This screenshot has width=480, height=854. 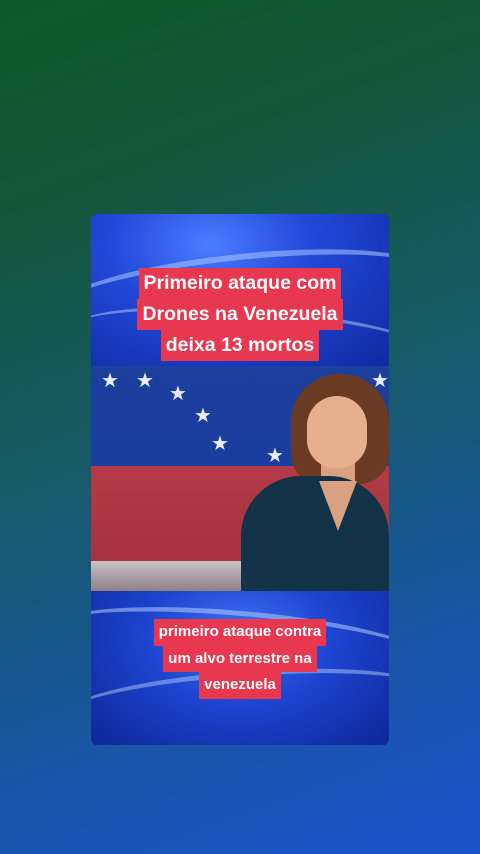 What do you see at coordinates (240, 345) in the screenshot?
I see `headline-line: deixa 13 mortos` at bounding box center [240, 345].